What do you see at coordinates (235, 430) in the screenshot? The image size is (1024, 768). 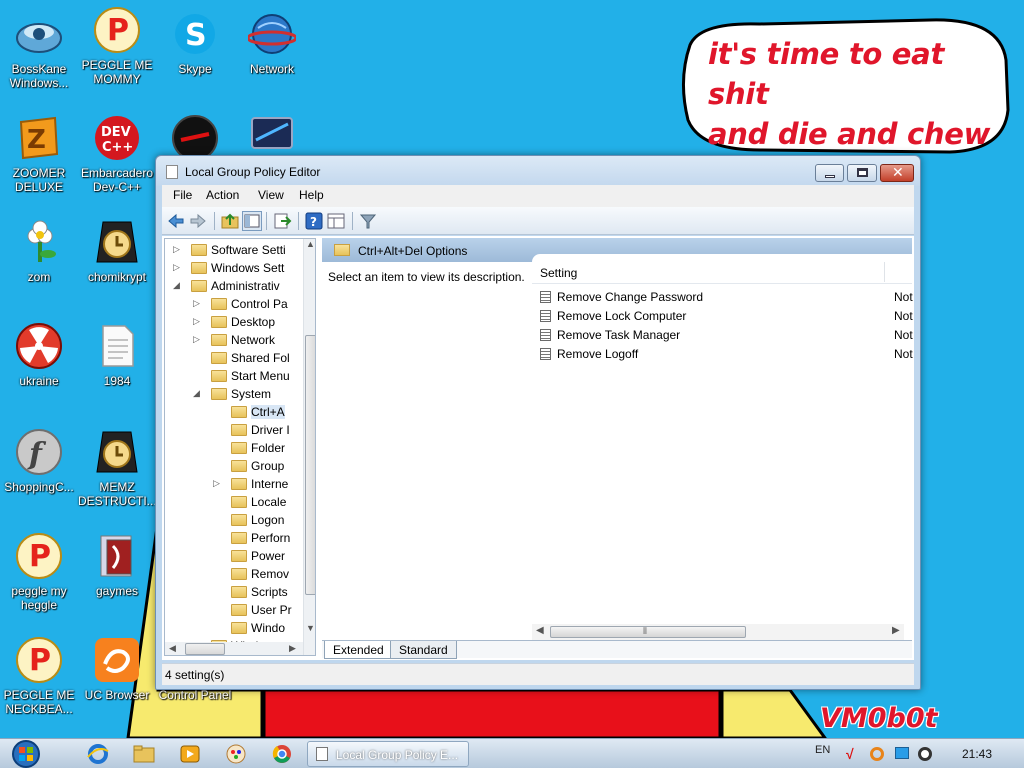 I see `tree-item: Driver I` at bounding box center [235, 430].